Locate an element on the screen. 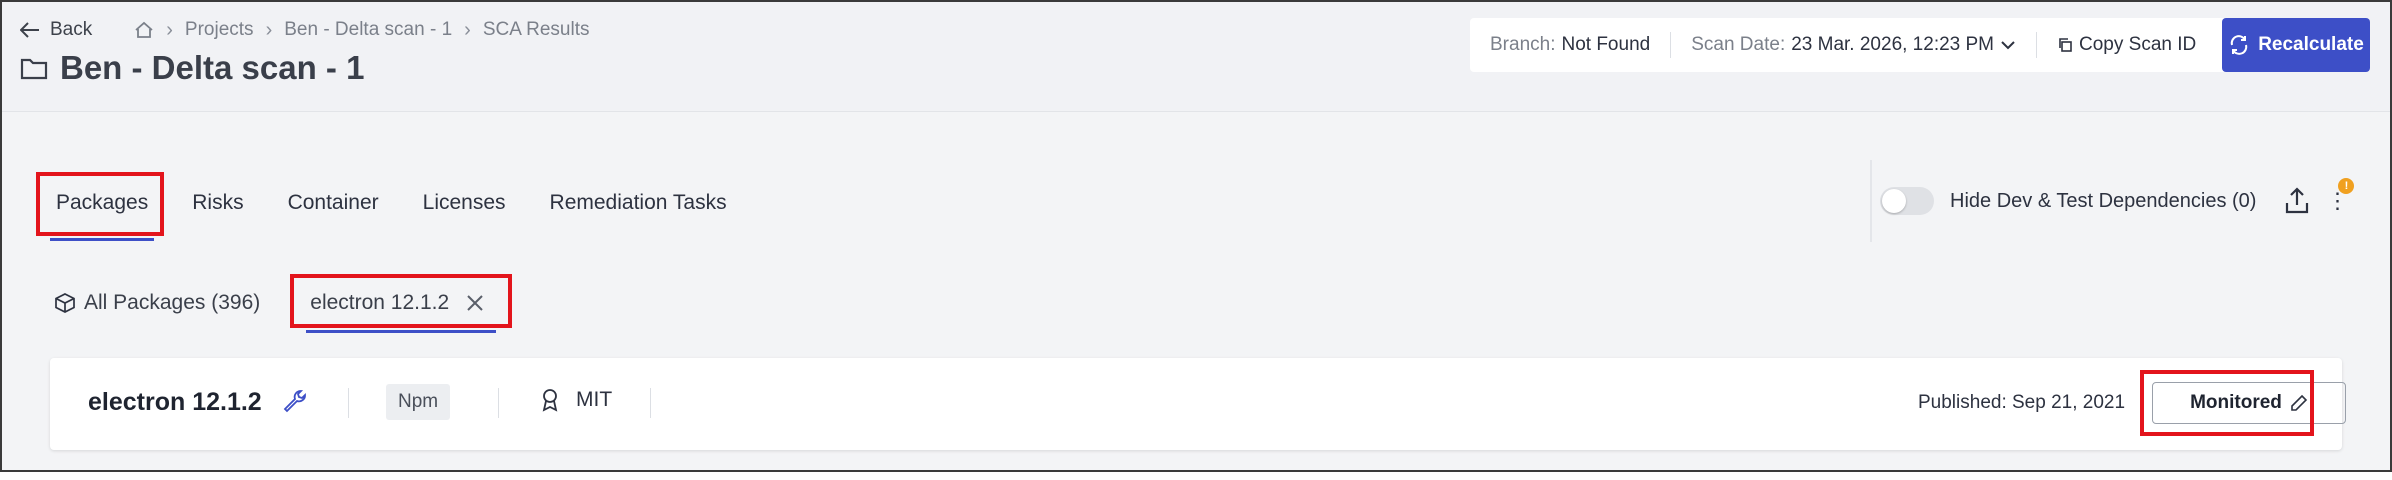  wrench-icon is located at coordinates (295, 401).